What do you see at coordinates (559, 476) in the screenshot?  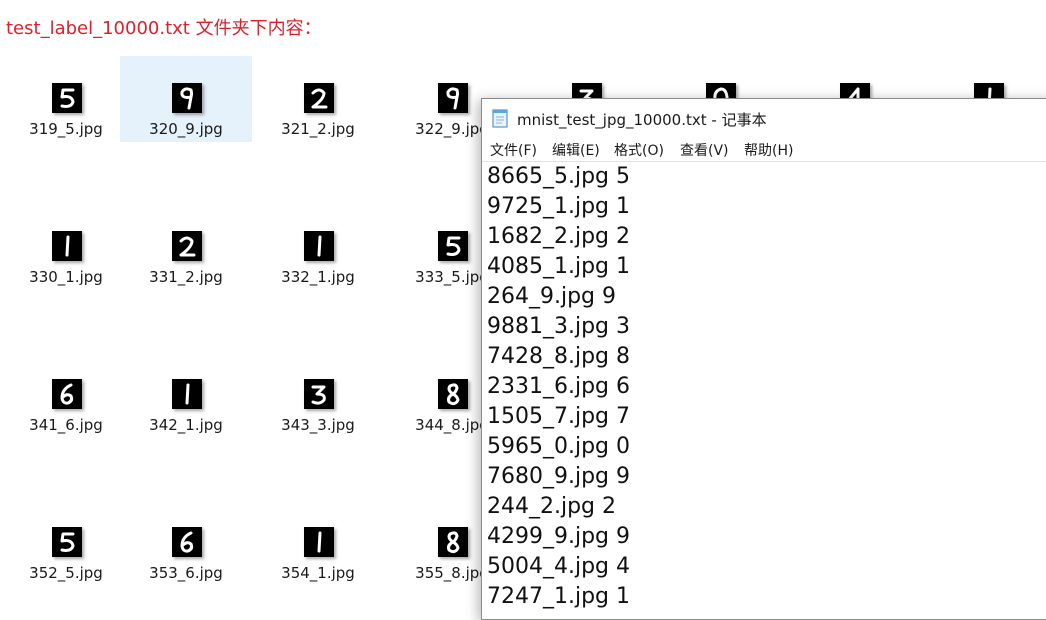 I see `text-line: 7680_9.jpg 9` at bounding box center [559, 476].